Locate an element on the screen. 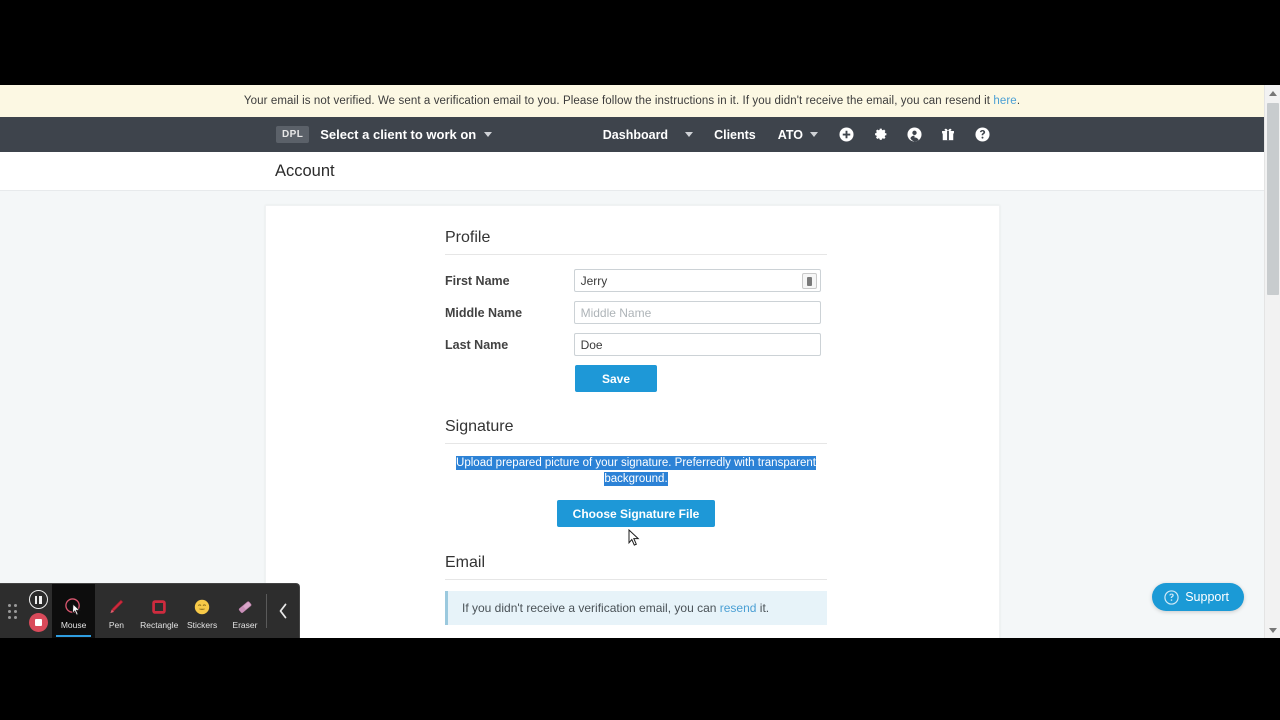 This screenshot has width=1280, height=720. navbar-right-group: Dashboard Clients ATO is located at coordinates (795, 134).